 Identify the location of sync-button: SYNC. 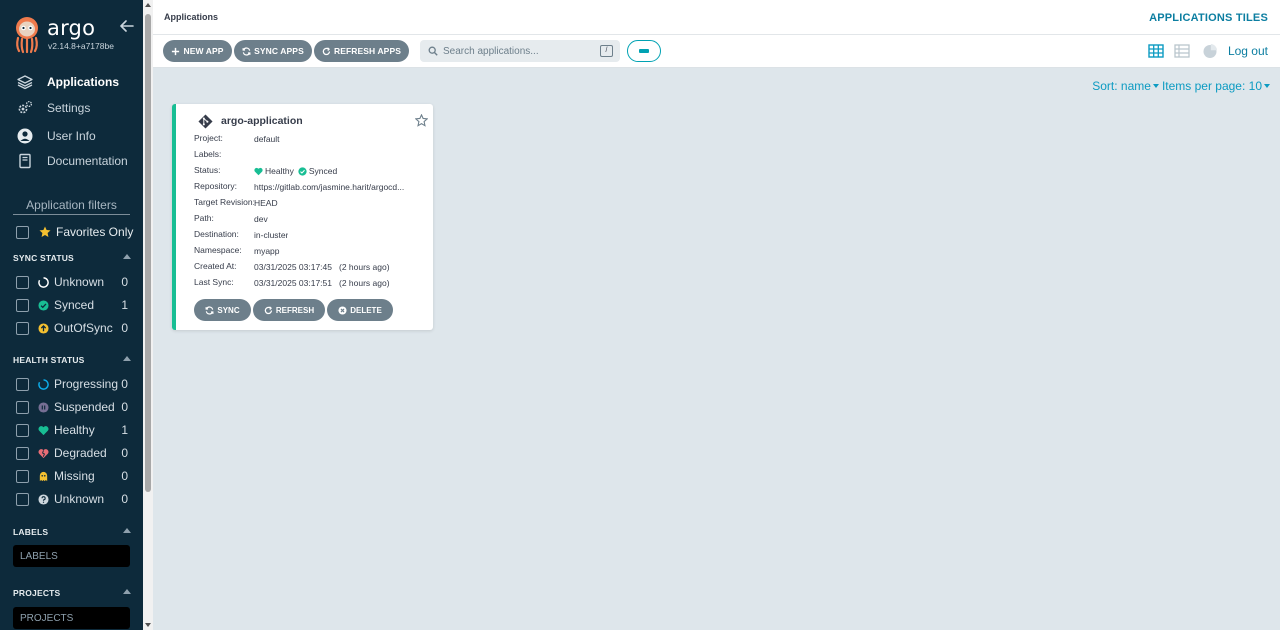
(222, 310).